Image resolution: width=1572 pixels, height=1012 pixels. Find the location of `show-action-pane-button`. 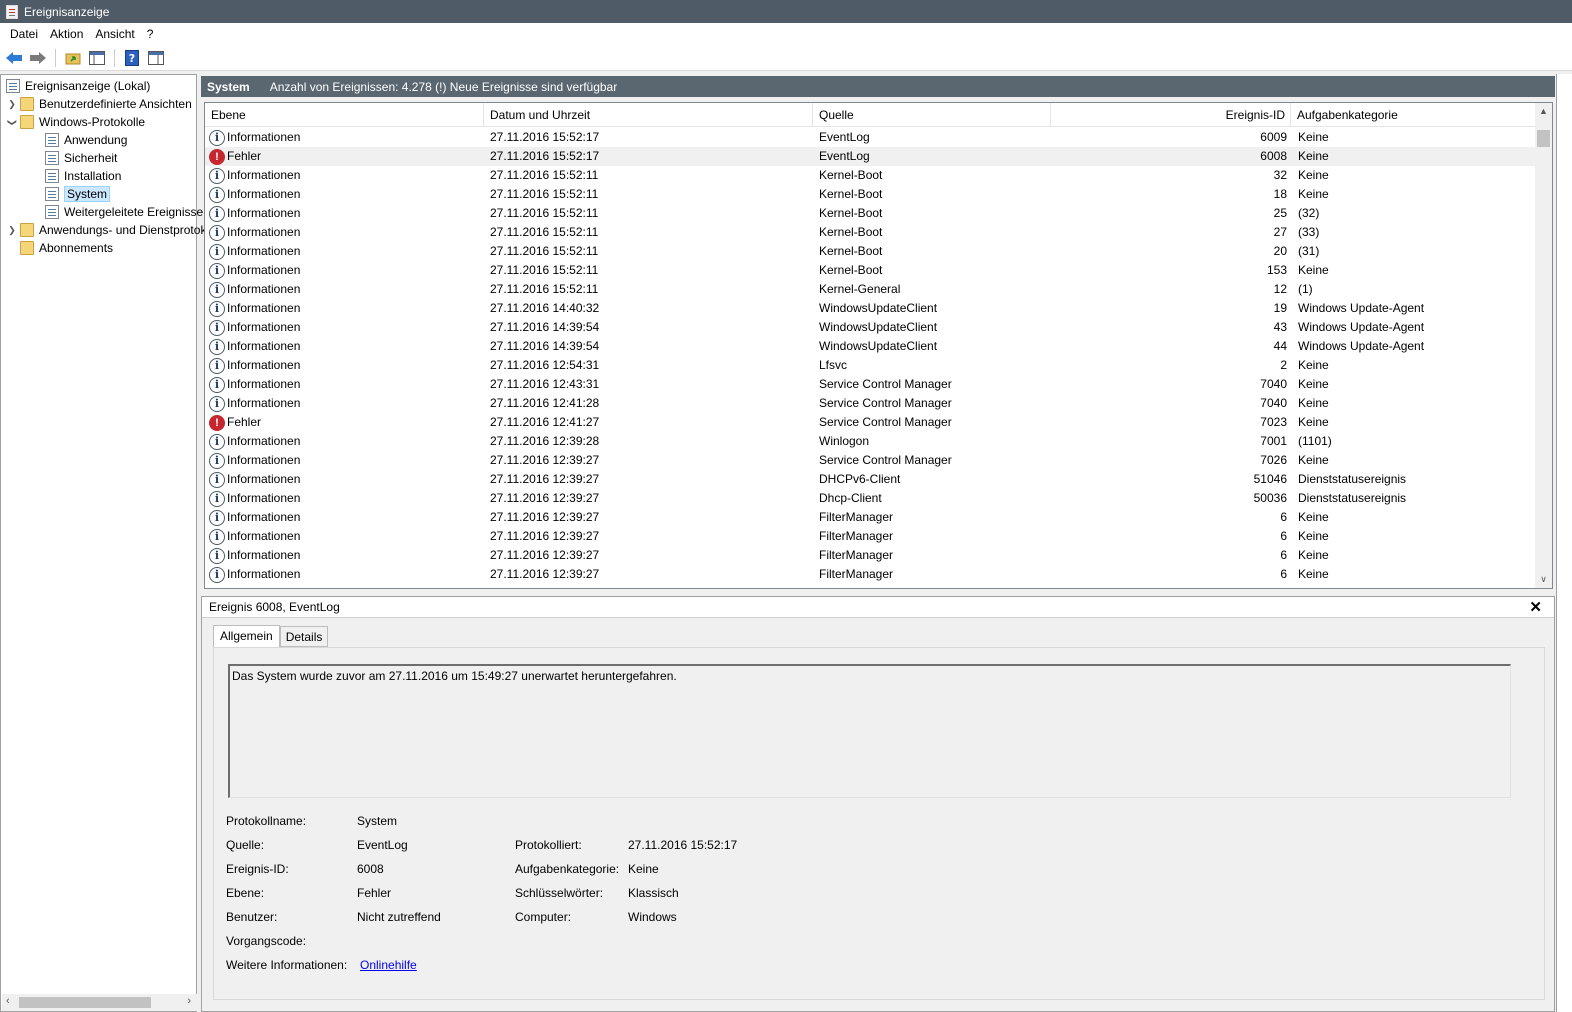

show-action-pane-button is located at coordinates (156, 58).